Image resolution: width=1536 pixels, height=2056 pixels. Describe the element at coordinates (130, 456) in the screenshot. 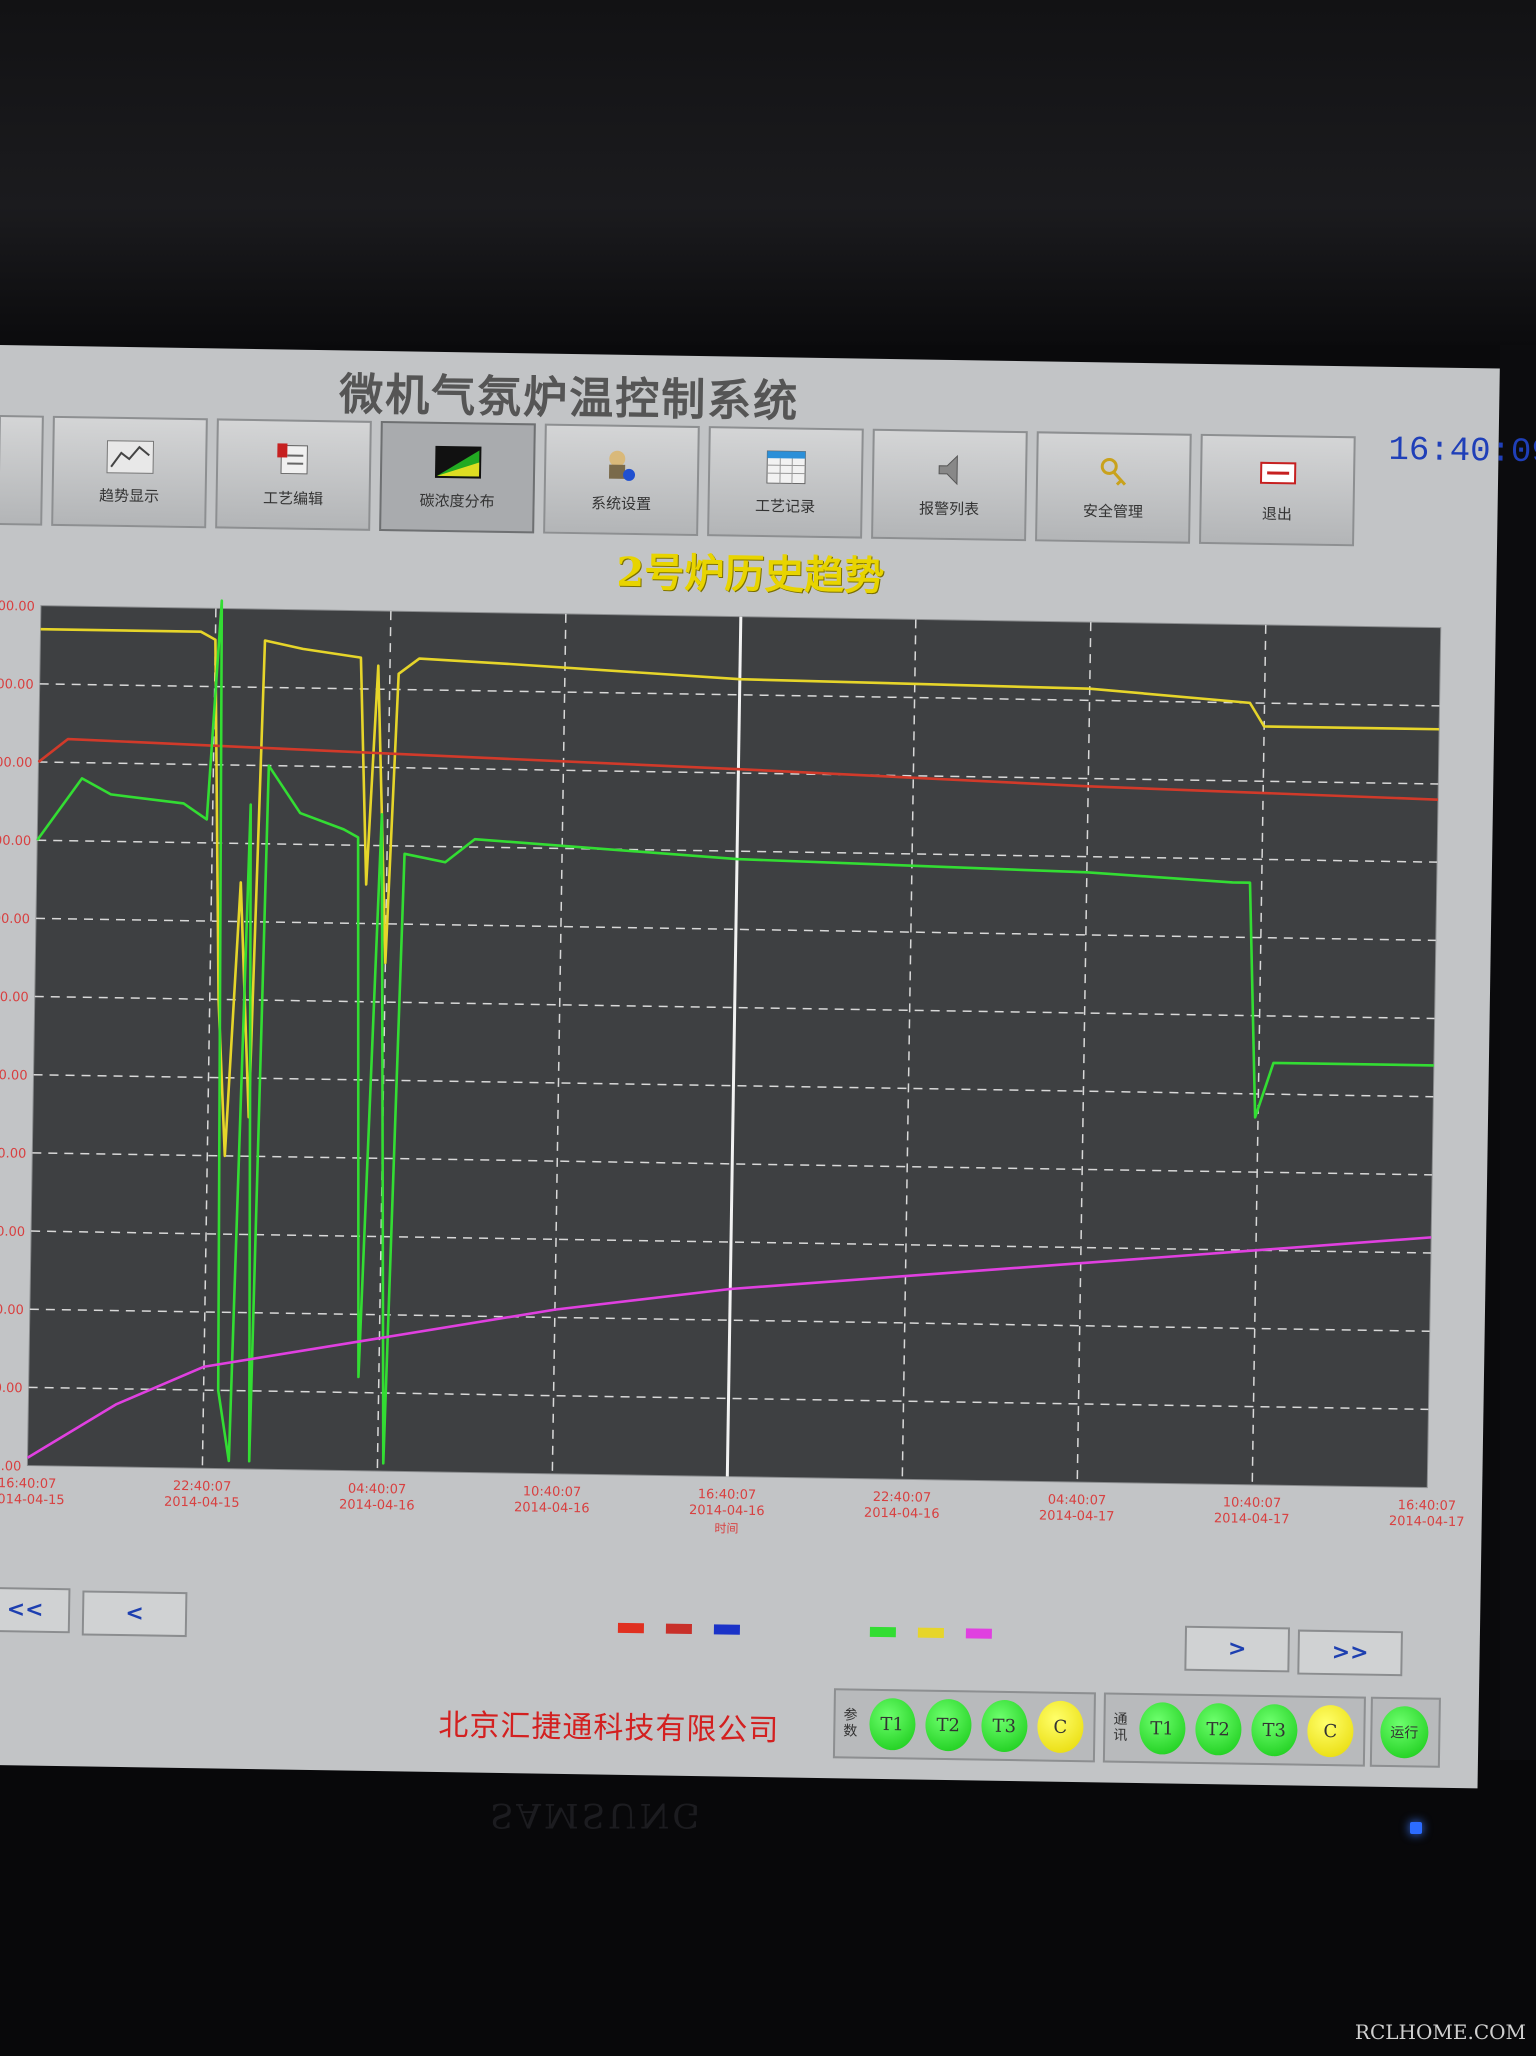

I see `trend-icon` at that location.